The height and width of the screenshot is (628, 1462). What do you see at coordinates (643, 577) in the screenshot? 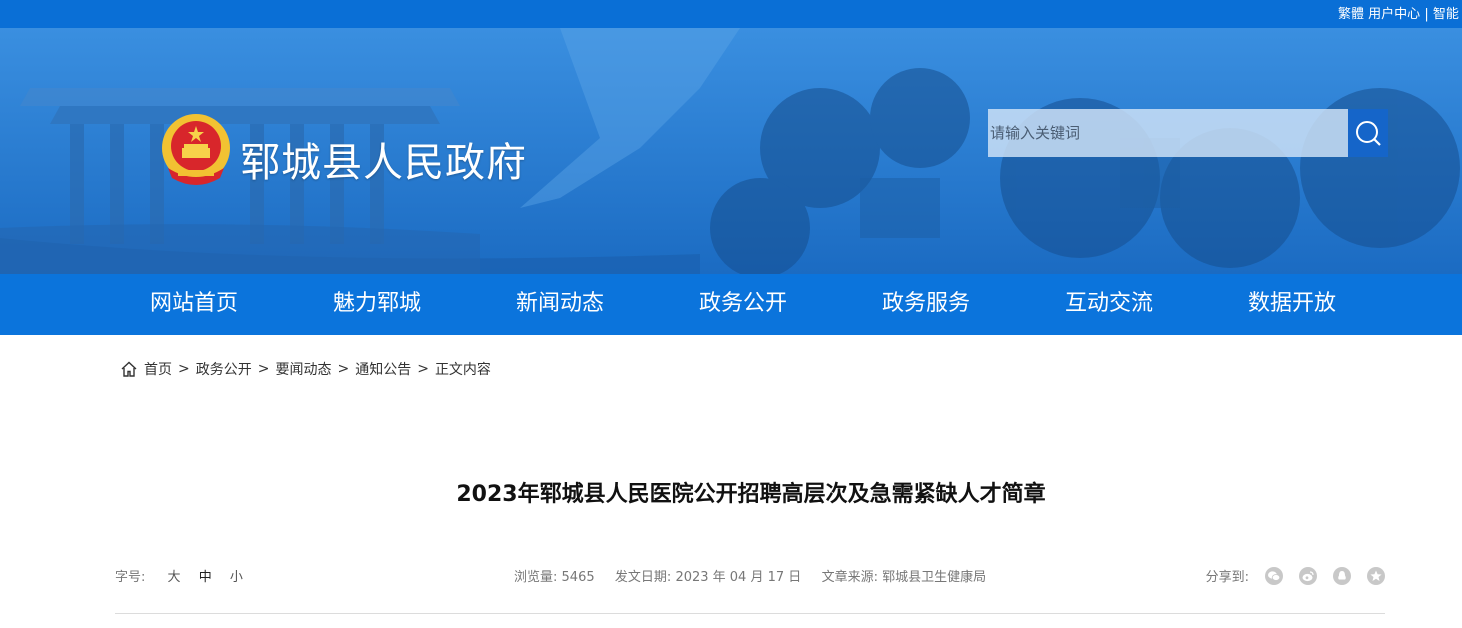
I see `date-label: 发文日期:` at bounding box center [643, 577].